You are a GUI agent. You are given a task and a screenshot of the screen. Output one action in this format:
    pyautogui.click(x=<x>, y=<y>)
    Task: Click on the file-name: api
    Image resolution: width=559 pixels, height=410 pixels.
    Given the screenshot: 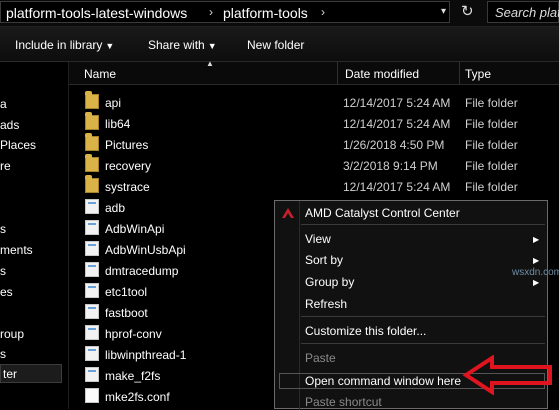 What is the action you would take?
    pyautogui.click(x=113, y=103)
    